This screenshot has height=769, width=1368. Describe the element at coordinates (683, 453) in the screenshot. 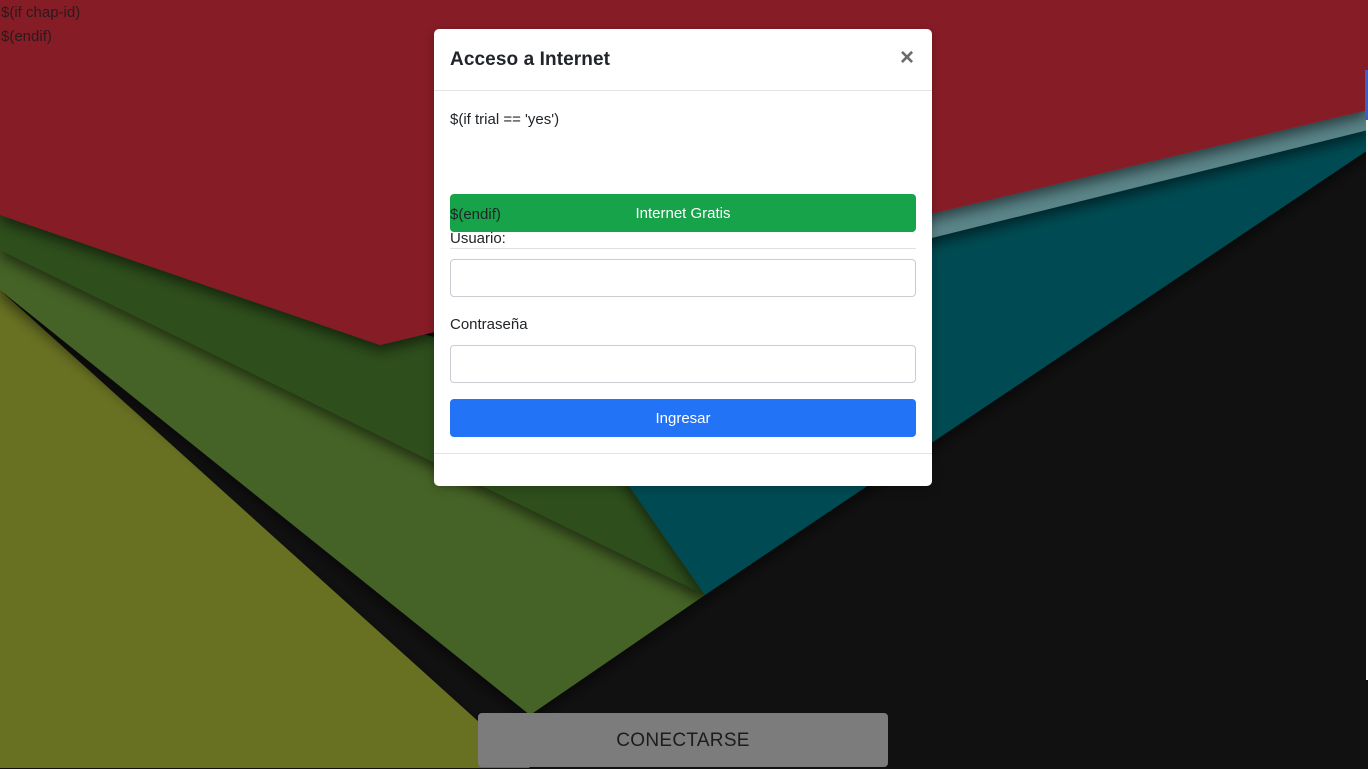

I see `modal-footer` at that location.